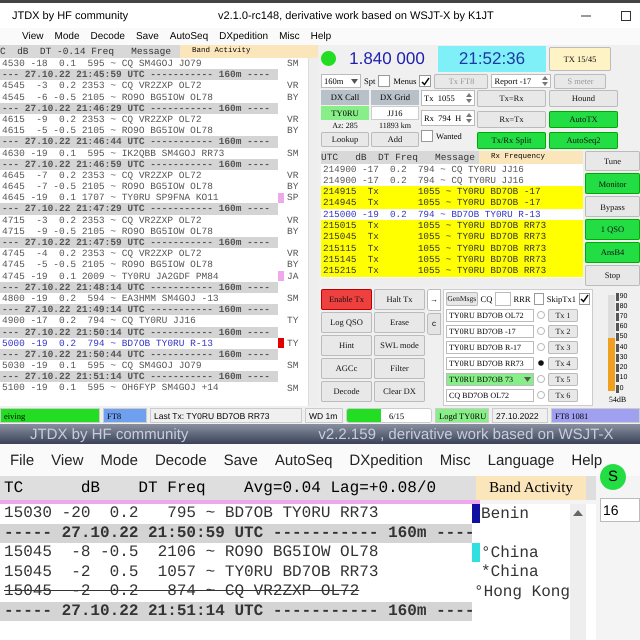 The image size is (640, 640). Describe the element at coordinates (452, 248) in the screenshot. I see `tx-message-row: 215115 Tx 1055 ~ TY0RU BD7OB RR73` at that location.